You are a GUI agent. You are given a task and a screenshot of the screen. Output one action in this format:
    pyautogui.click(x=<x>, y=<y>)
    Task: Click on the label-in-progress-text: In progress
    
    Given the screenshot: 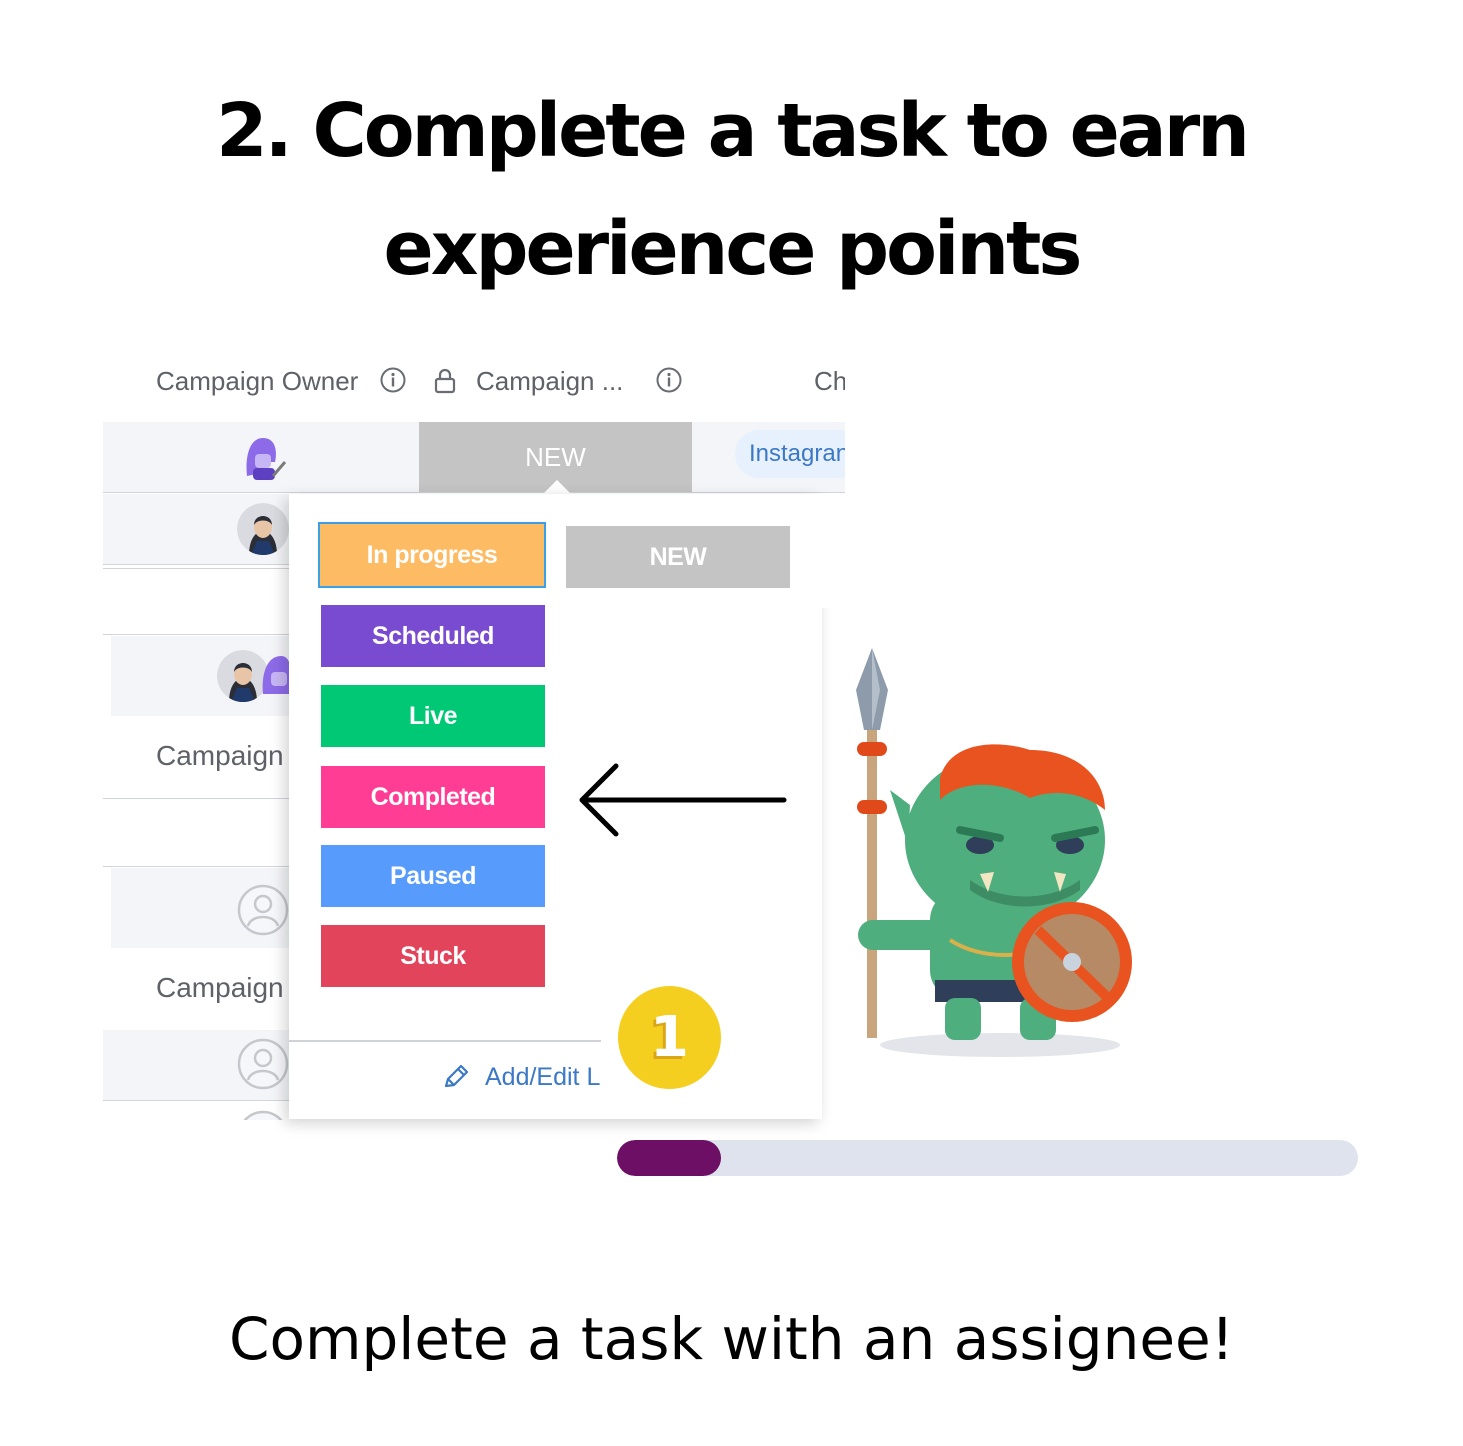 What is the action you would take?
    pyautogui.click(x=432, y=555)
    